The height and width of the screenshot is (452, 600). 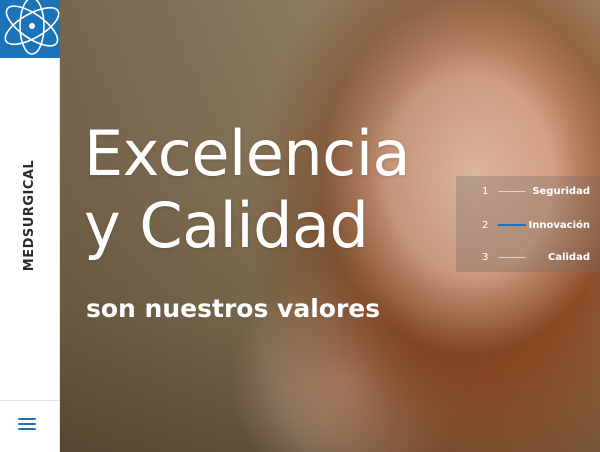 I want to click on hamburger-menu-icon, so click(x=27, y=419).